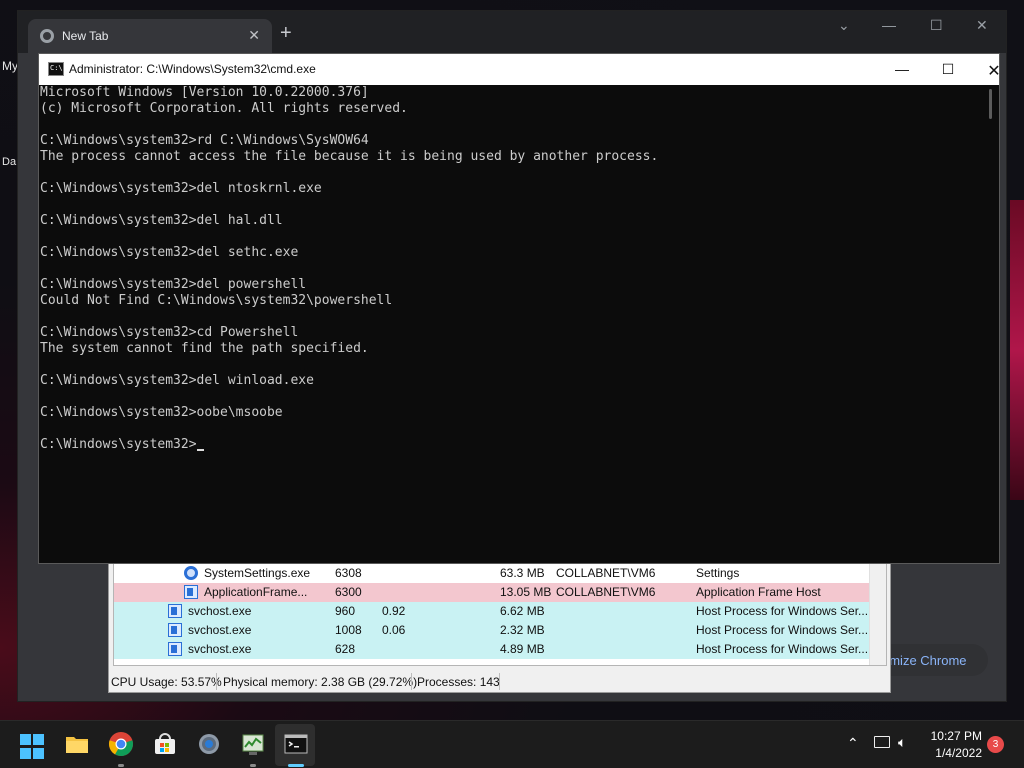 The width and height of the screenshot is (1024, 768). I want to click on show-hidden-icons-icon: ⌃, so click(853, 743).